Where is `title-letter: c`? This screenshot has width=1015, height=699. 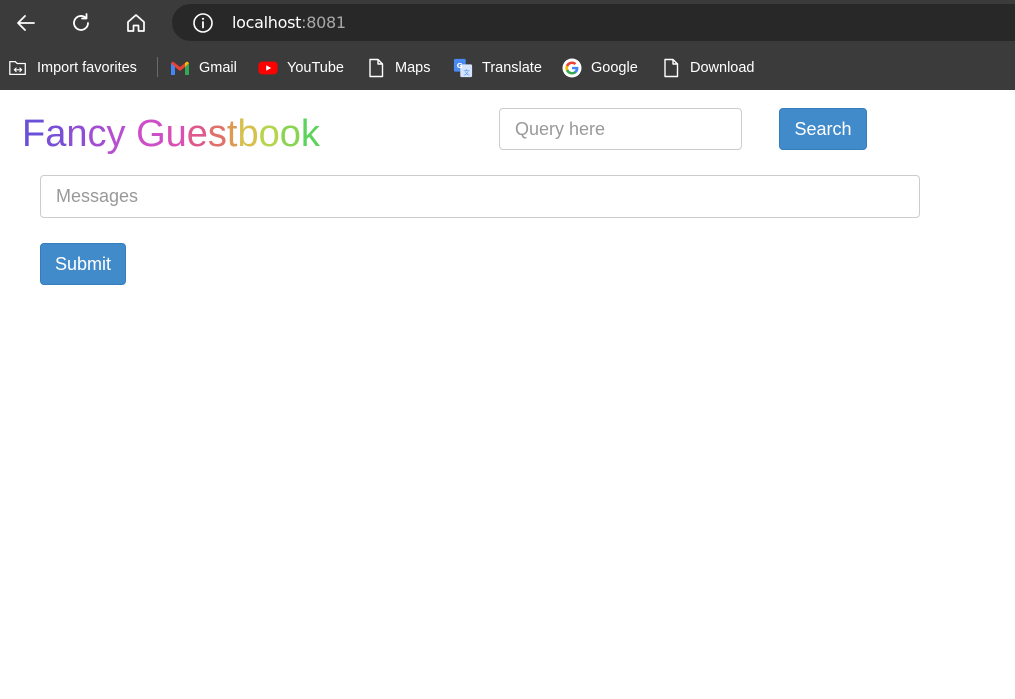 title-letter: c is located at coordinates (97, 134).